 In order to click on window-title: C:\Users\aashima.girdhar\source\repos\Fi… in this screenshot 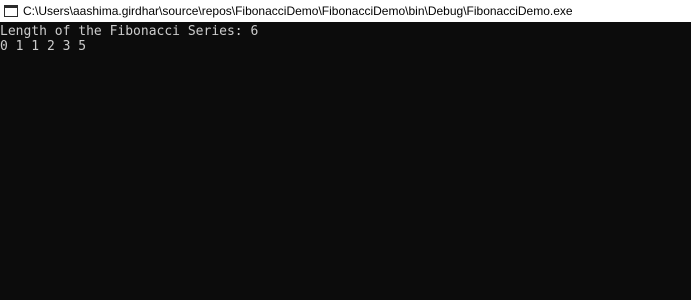, I will do `click(298, 11)`.